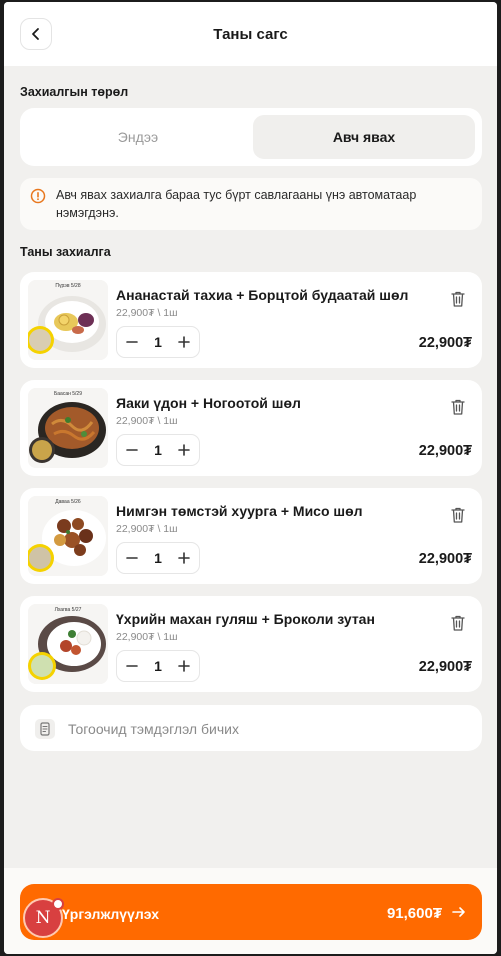 This screenshot has width=501, height=956. Describe the element at coordinates (458, 912) in the screenshot. I see `arrow-right-icon` at that location.